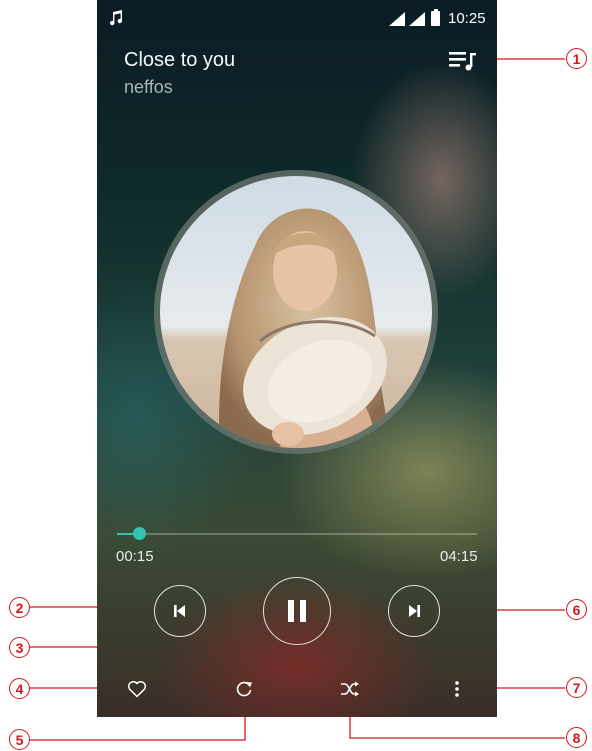 The height and width of the screenshot is (751, 592). Describe the element at coordinates (576, 609) in the screenshot. I see `callout-6: 6` at that location.